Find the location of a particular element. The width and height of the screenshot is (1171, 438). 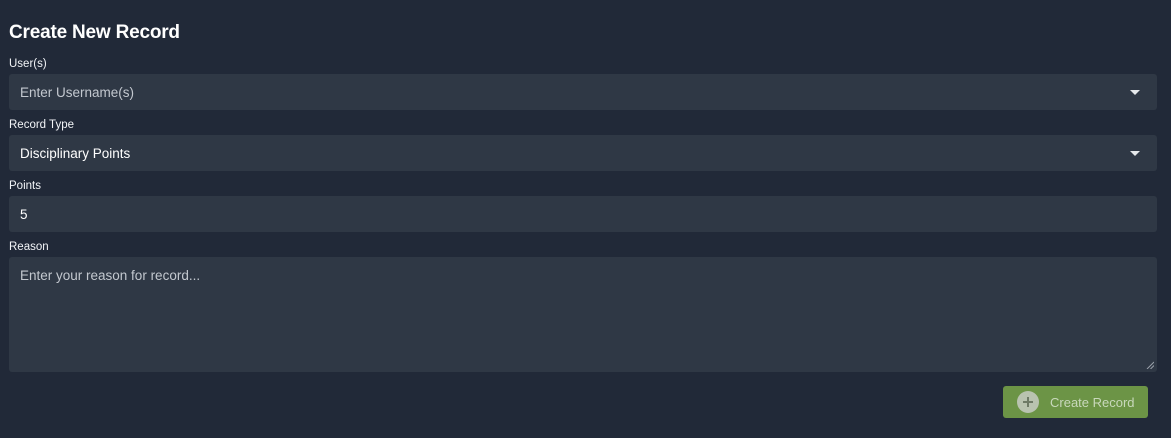

points-value: 5 is located at coordinates (24, 214).